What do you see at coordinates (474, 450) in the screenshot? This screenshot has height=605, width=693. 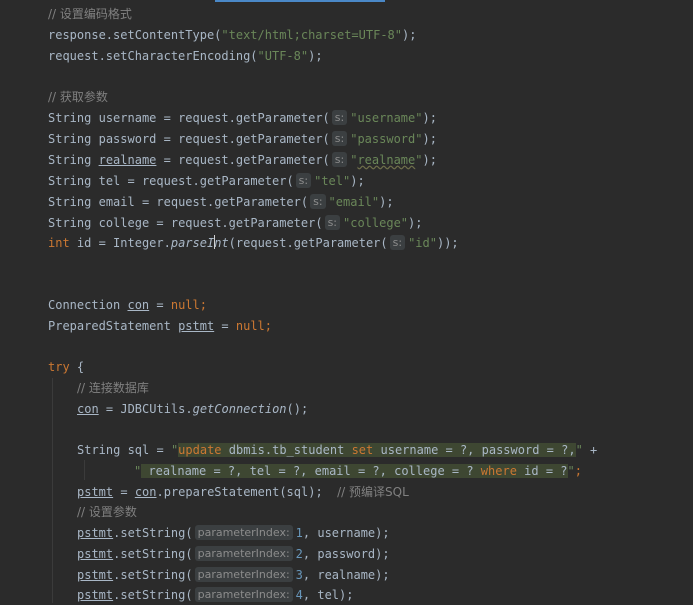 I see `sql-text: username = ?, password = ?,` at bounding box center [474, 450].